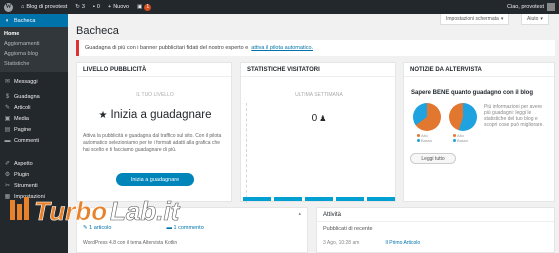  What do you see at coordinates (7, 164) in the screenshot?
I see `appearance-icon: ✐` at bounding box center [7, 164].